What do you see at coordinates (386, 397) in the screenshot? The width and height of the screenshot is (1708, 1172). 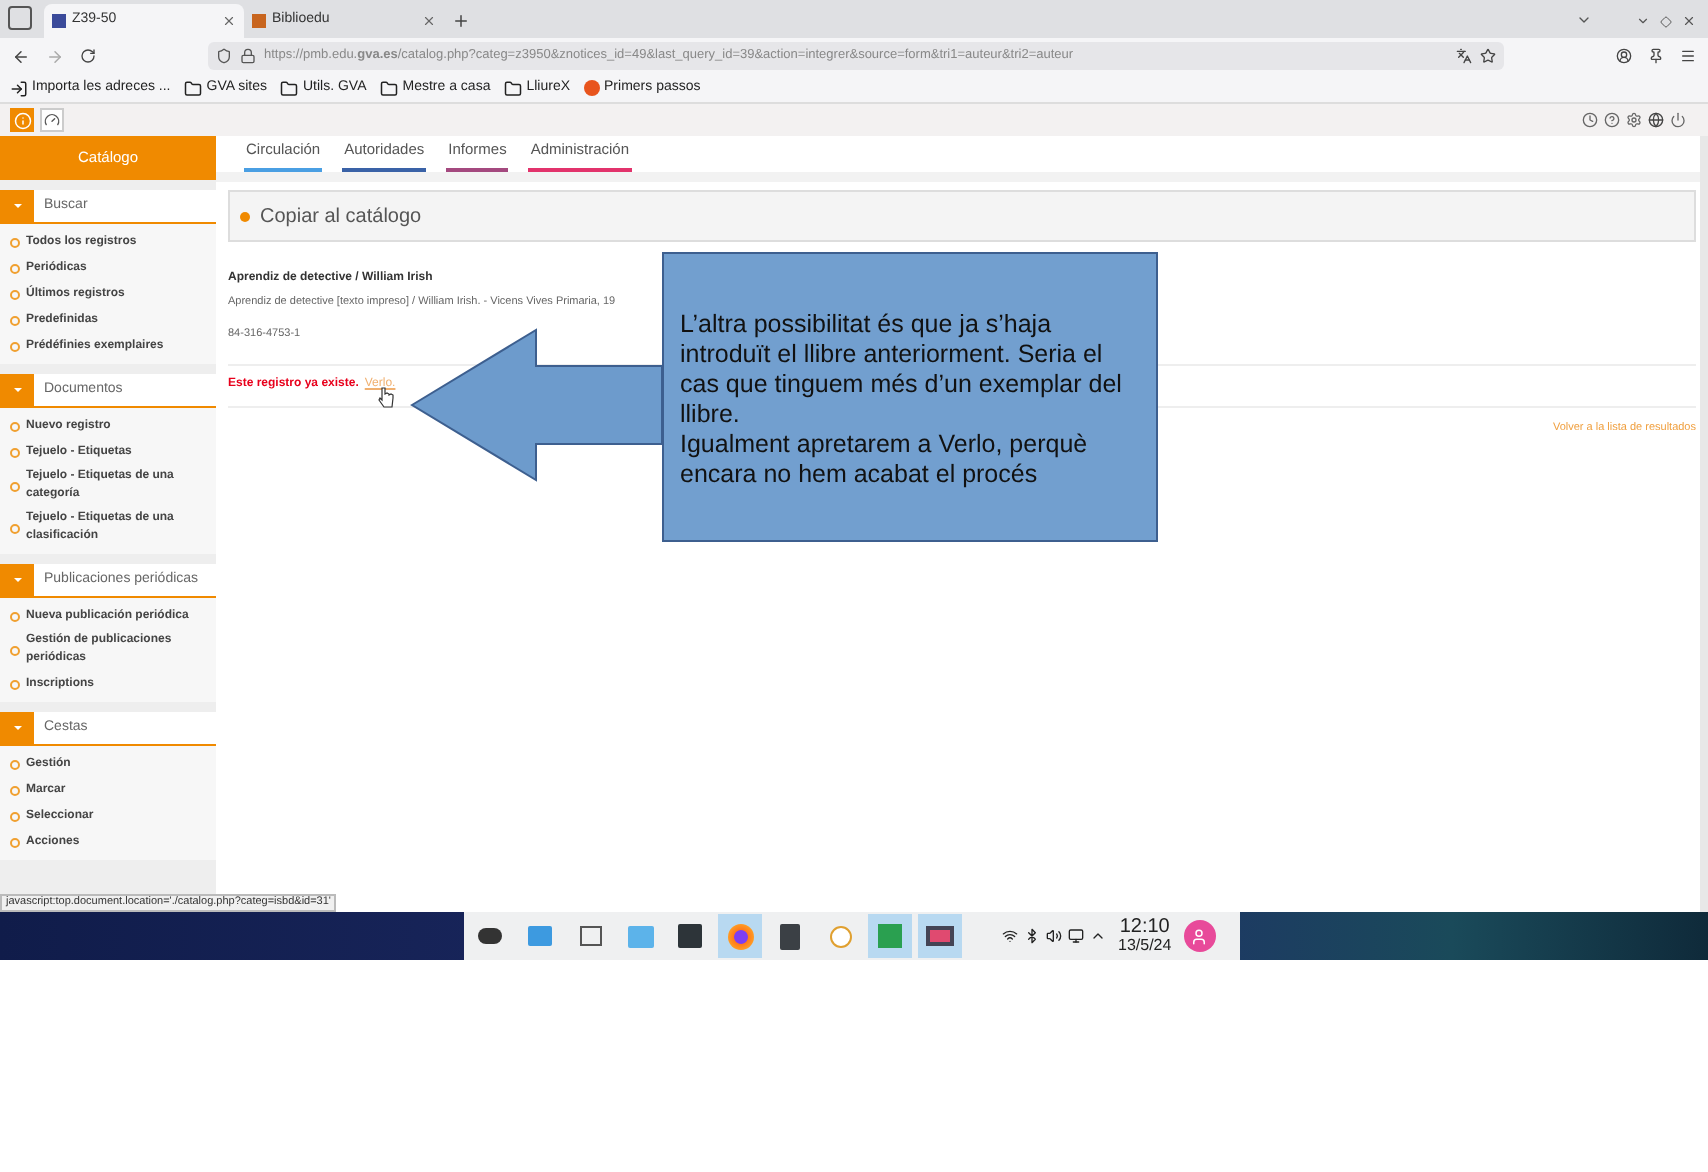 I see `hand-cursor-icon` at bounding box center [386, 397].